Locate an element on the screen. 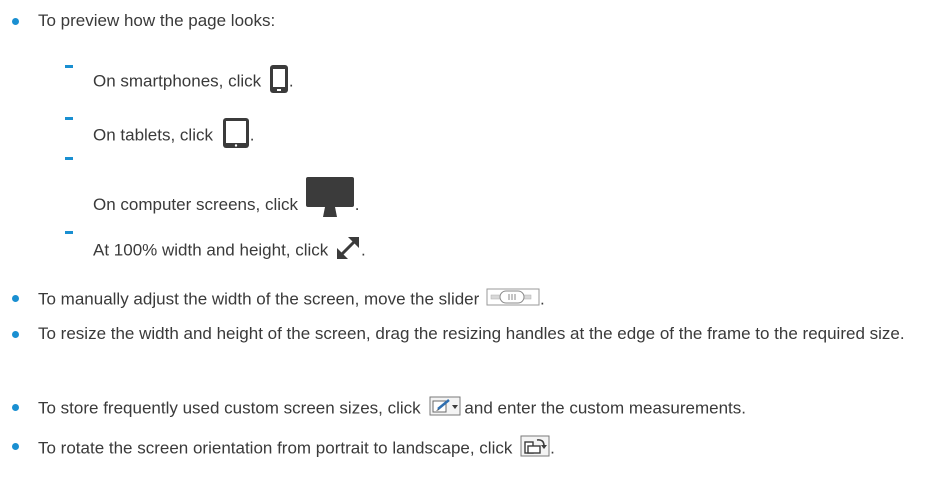 The width and height of the screenshot is (951, 488). list-item-tablets: On tablets, click . is located at coordinates (173, 136).